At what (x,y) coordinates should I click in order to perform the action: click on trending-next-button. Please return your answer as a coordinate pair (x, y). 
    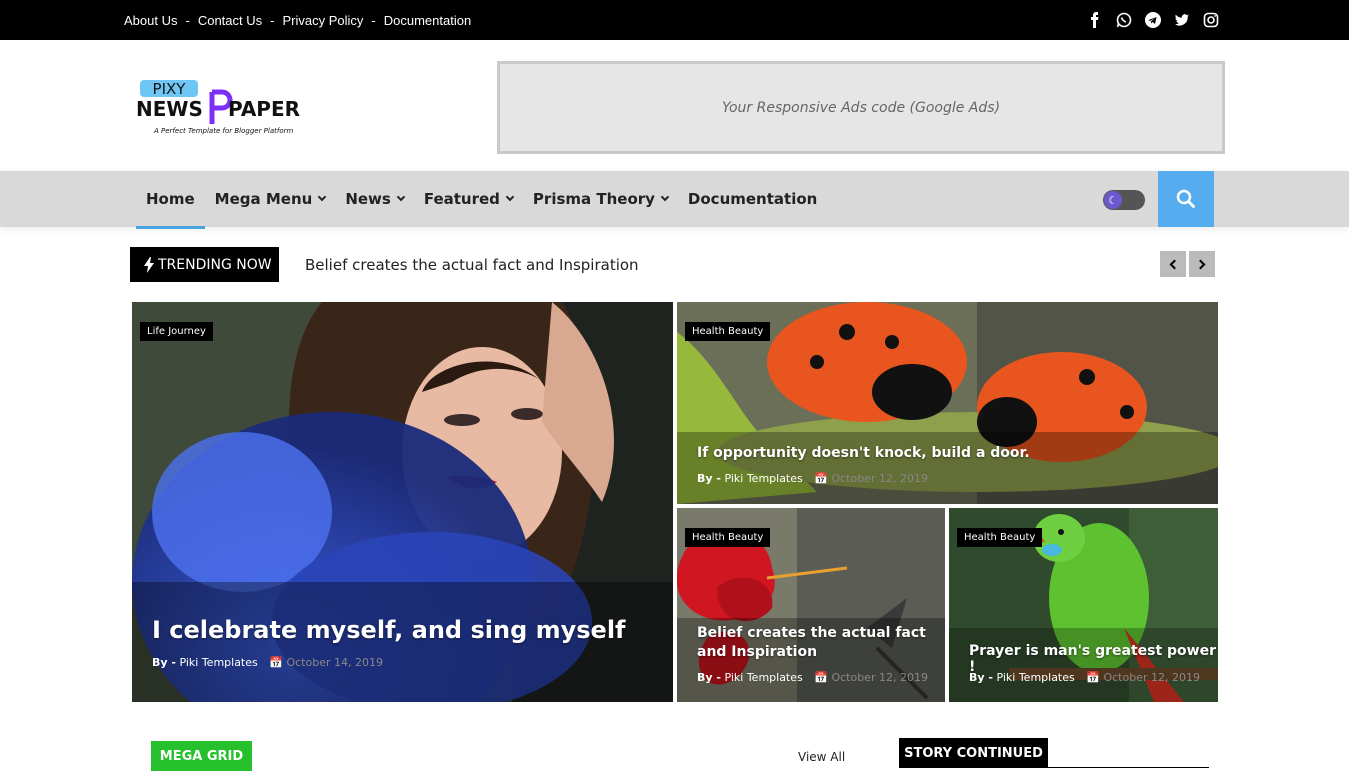
    Looking at the image, I should click on (1202, 264).